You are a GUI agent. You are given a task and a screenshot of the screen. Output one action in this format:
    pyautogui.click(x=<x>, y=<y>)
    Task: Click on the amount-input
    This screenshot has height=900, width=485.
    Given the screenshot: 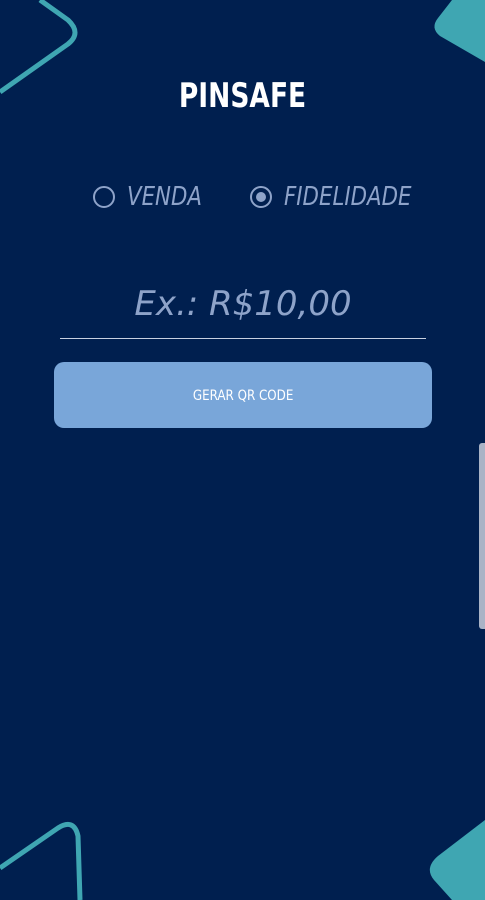 What is the action you would take?
    pyautogui.click(x=243, y=304)
    